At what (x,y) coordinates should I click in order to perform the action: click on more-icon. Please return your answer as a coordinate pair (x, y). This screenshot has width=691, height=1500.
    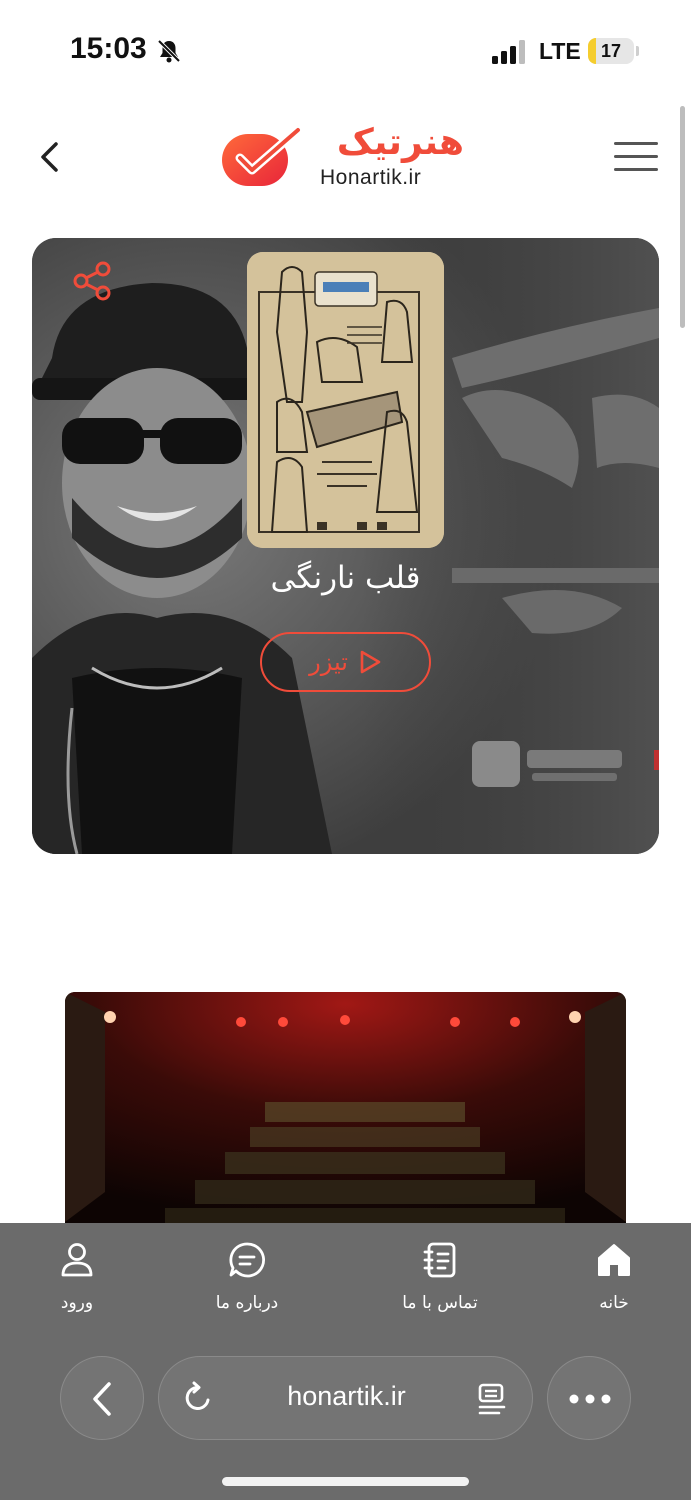
    Looking at the image, I should click on (590, 1399).